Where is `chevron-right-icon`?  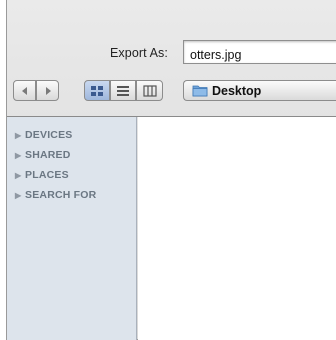 chevron-right-icon is located at coordinates (48, 90).